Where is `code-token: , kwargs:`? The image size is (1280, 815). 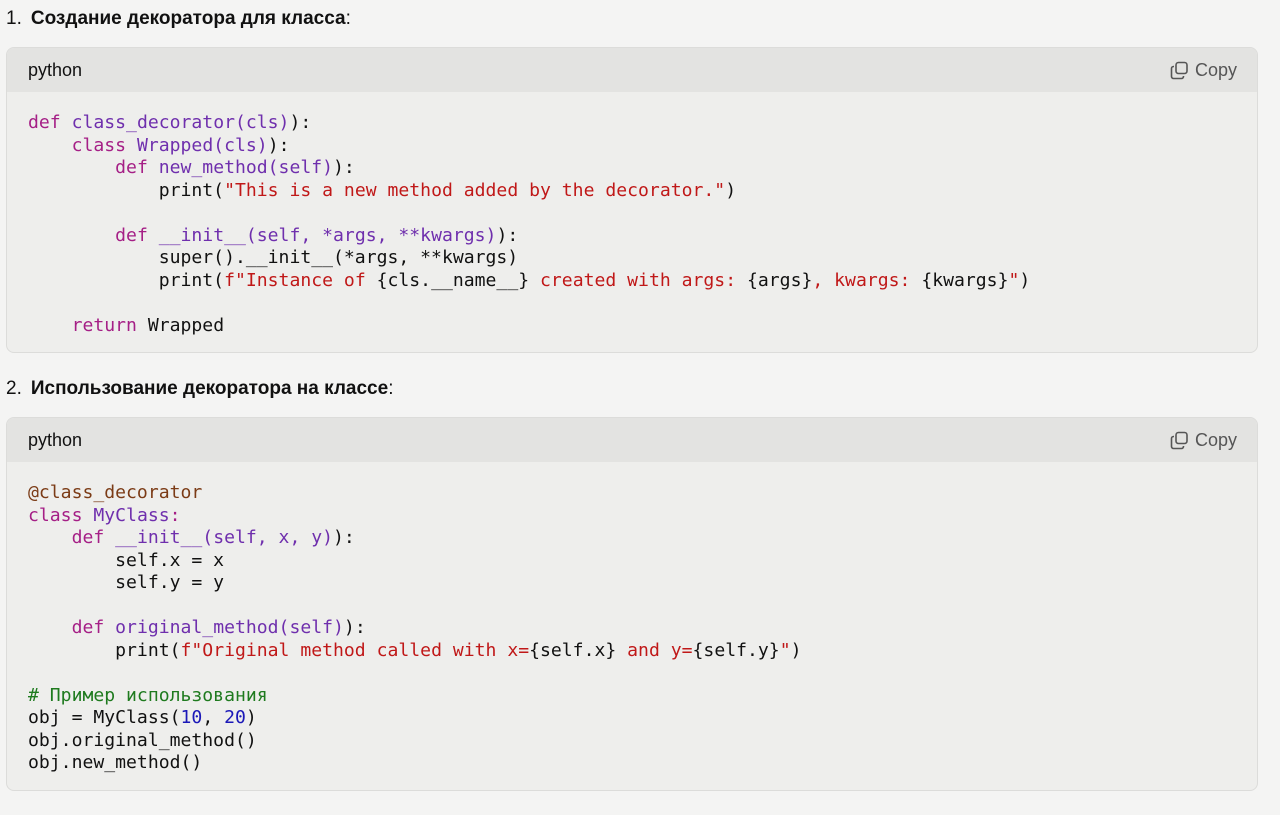 code-token: , kwargs: is located at coordinates (867, 280).